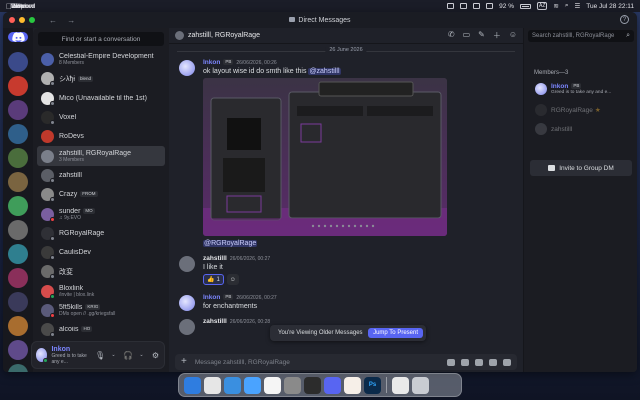 The height and width of the screenshot is (400, 640). I want to click on dm-item: シλђɨ blend, so click(101, 78).